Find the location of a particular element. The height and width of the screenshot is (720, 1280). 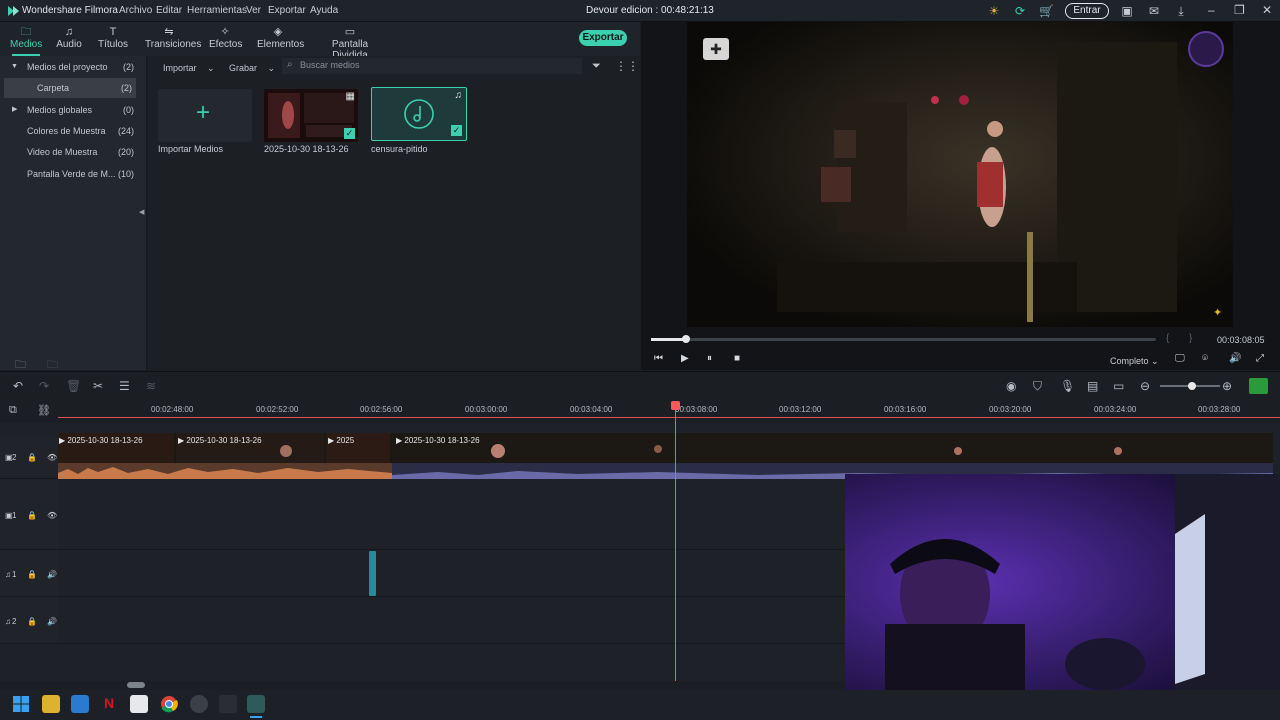

menu-archivo: Archivo is located at coordinates (135, 10).